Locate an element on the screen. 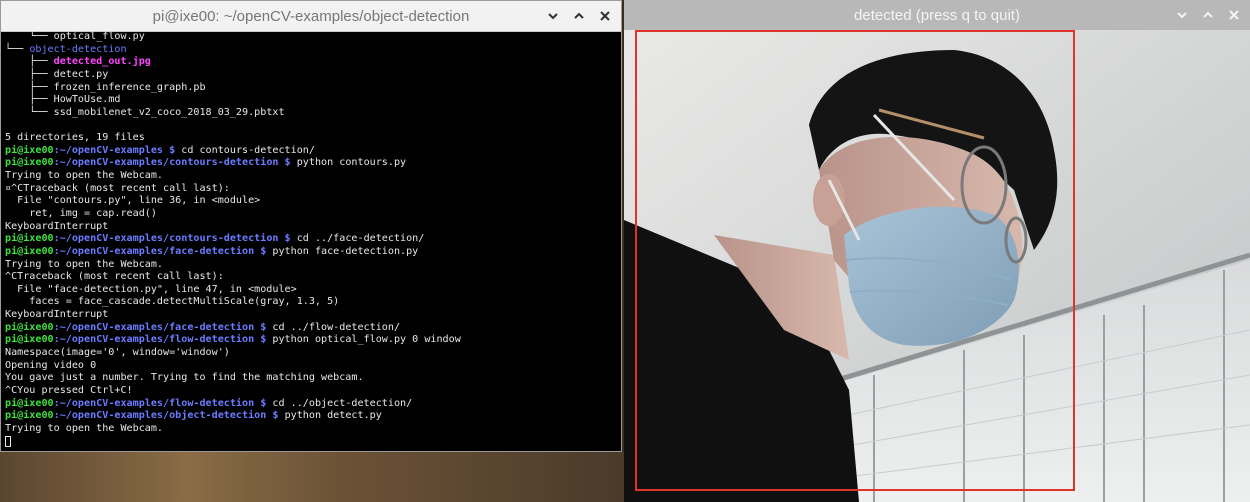 Image resolution: width=1250 pixels, height=502 pixels. terminal-line: ¤^CTraceback (most recent call last): is located at coordinates (312, 189).